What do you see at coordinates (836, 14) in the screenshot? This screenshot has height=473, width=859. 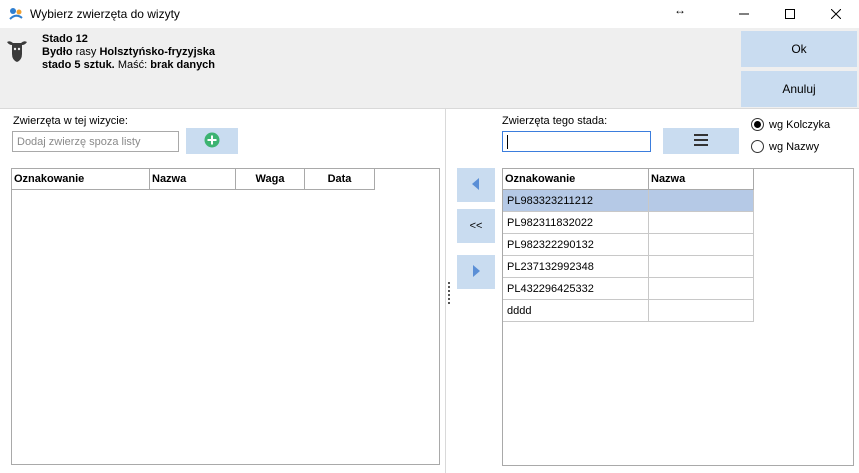 I see `close-button` at bounding box center [836, 14].